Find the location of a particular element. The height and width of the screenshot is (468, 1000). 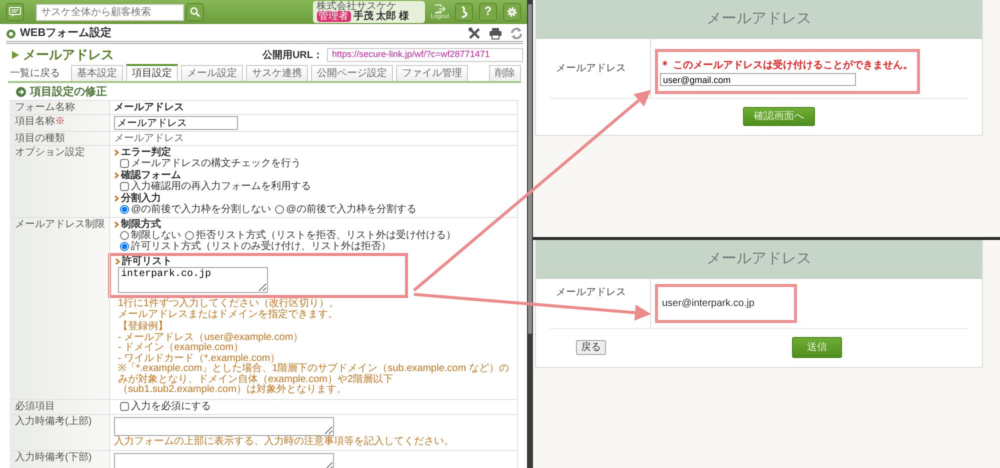

option-label: メールアドレスの構文チェックを行う is located at coordinates (216, 164).